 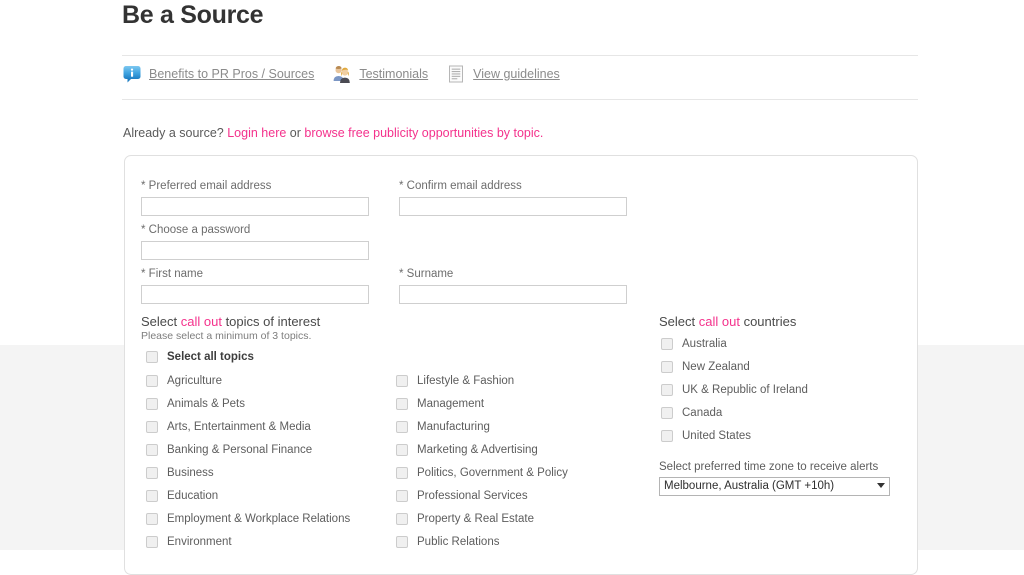 What do you see at coordinates (271, 321) in the screenshot?
I see `topics-heading-suffix: topics of interest` at bounding box center [271, 321].